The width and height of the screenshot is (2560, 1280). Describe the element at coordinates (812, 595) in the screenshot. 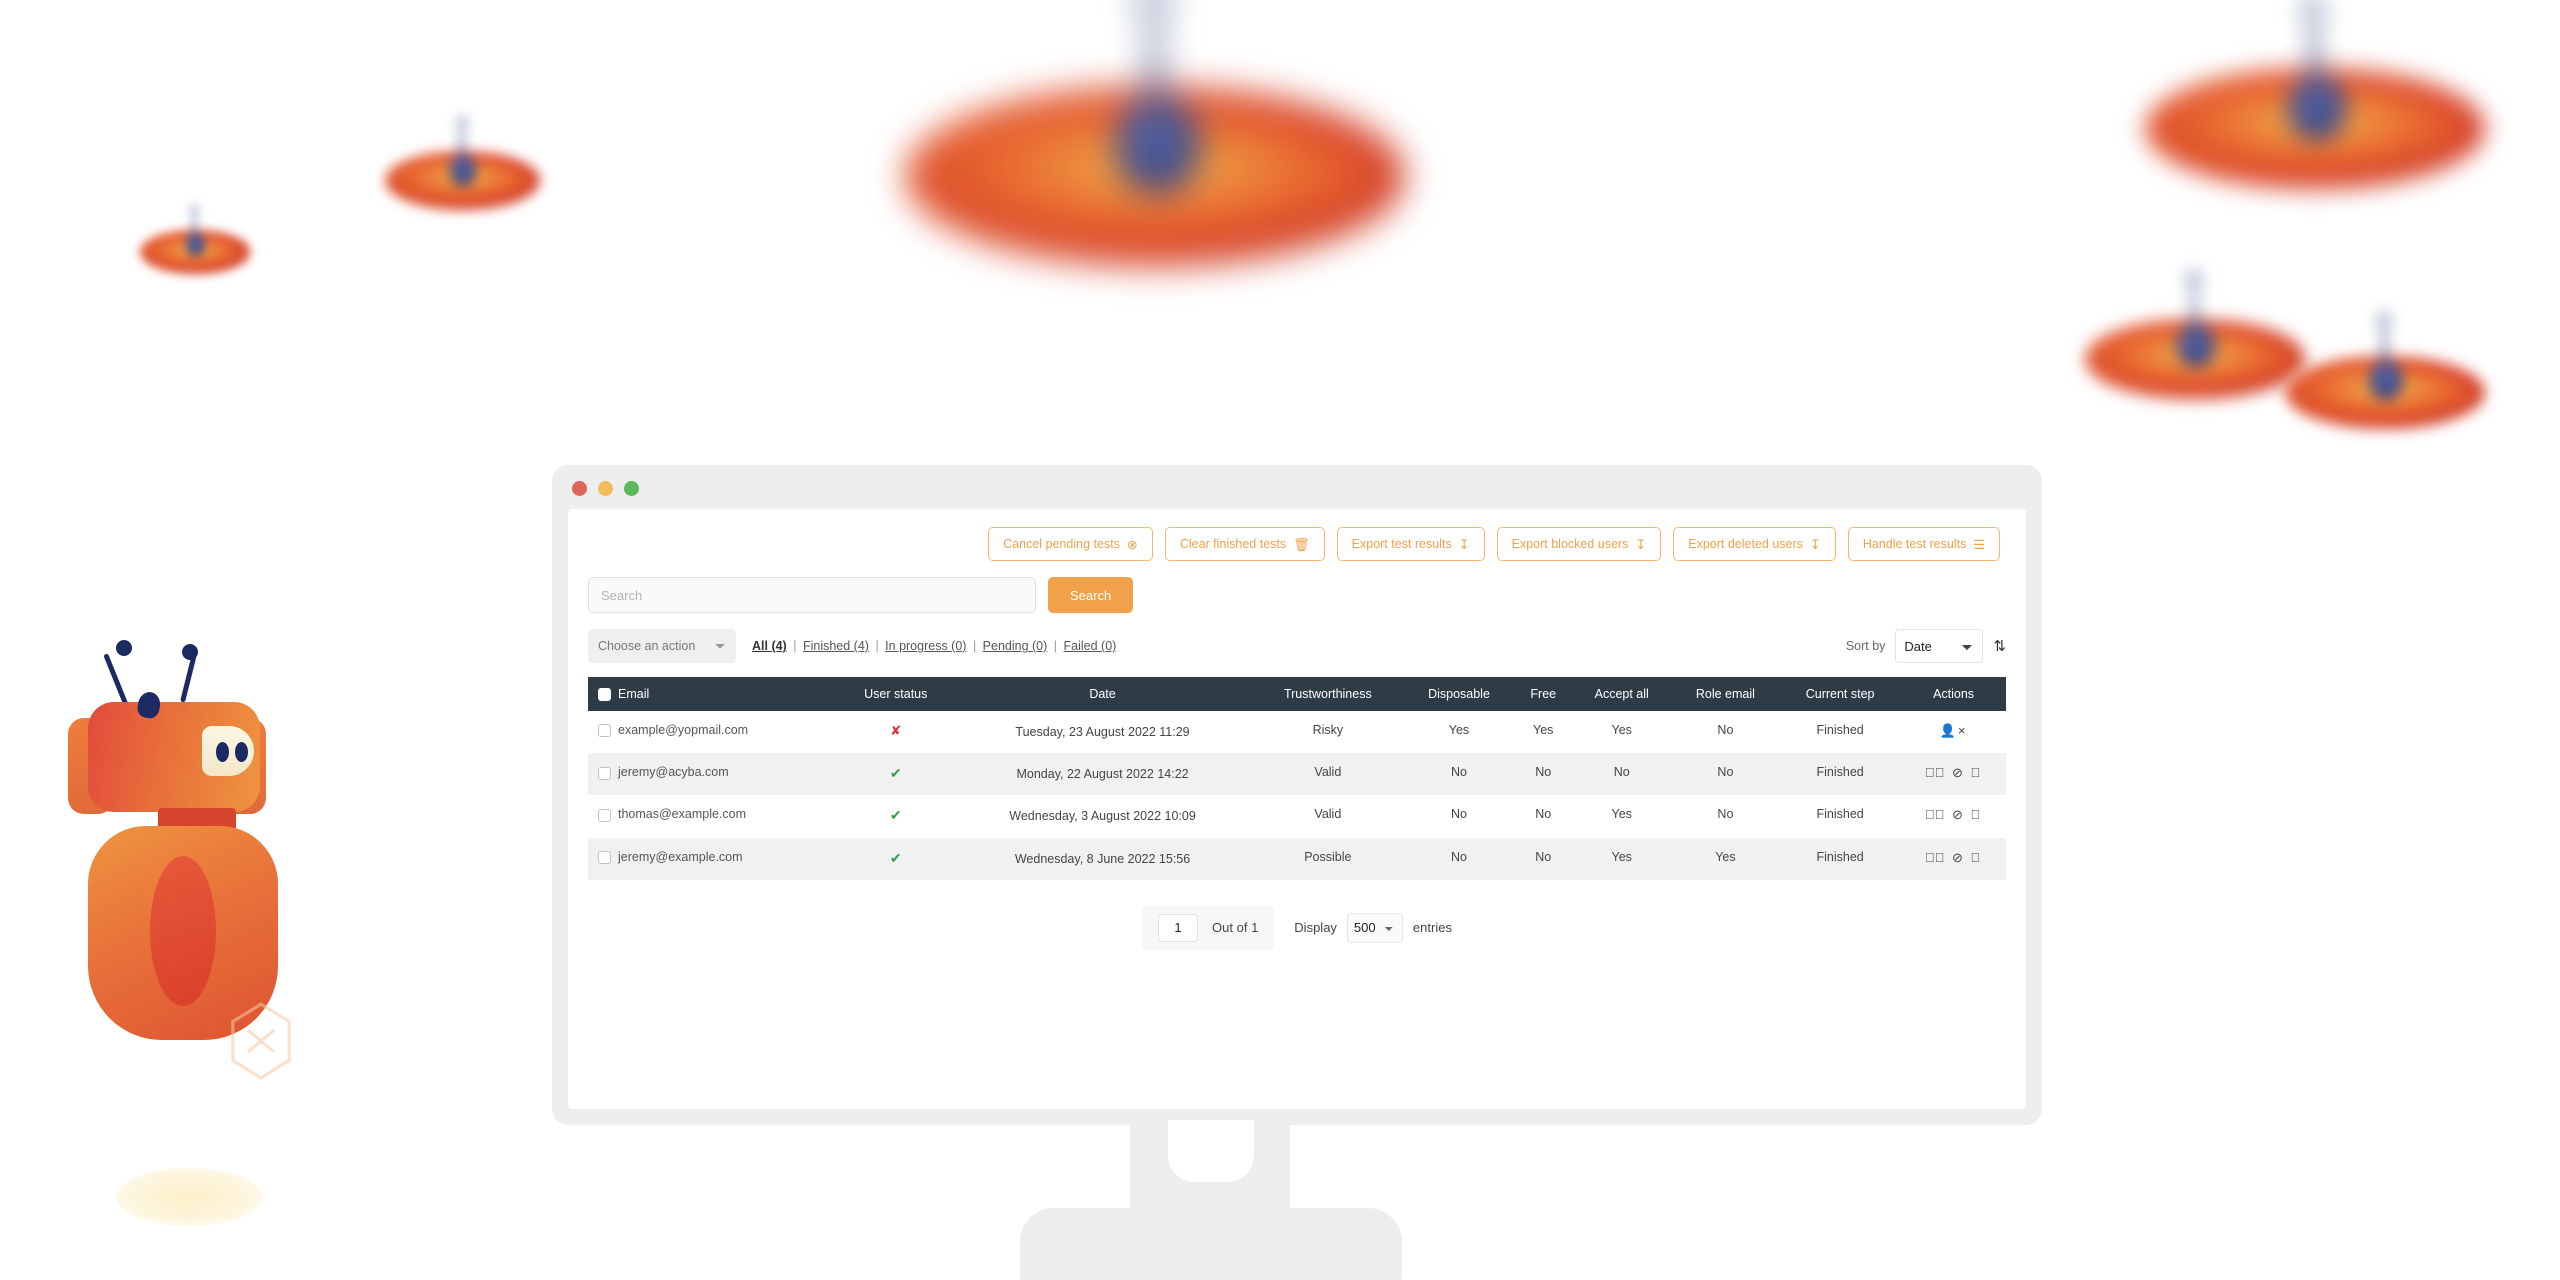

I see `search-input` at that location.